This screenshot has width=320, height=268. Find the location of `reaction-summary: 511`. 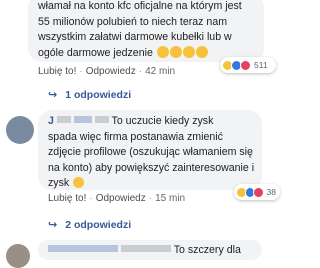

reaction-summary: 511 is located at coordinates (248, 65).